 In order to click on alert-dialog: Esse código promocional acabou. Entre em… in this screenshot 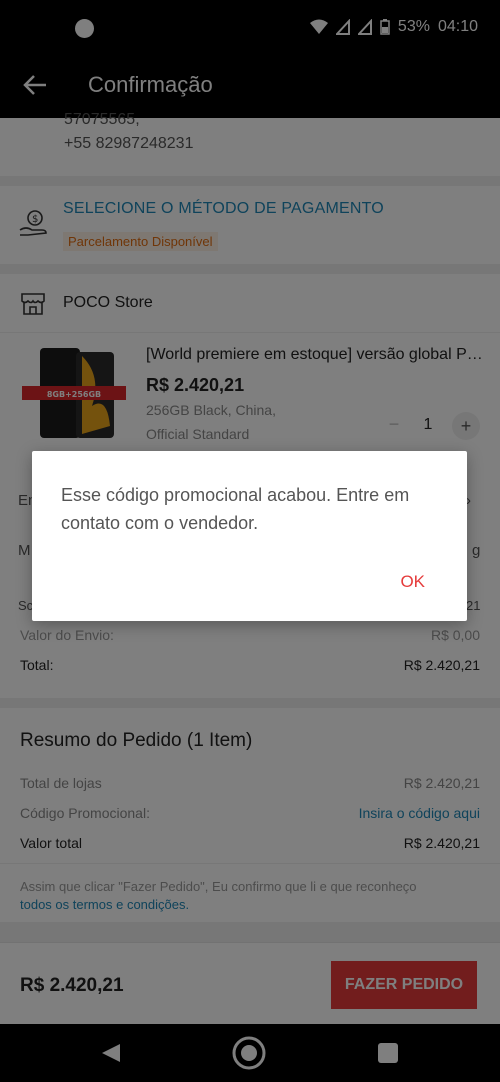, I will do `click(249, 536)`.